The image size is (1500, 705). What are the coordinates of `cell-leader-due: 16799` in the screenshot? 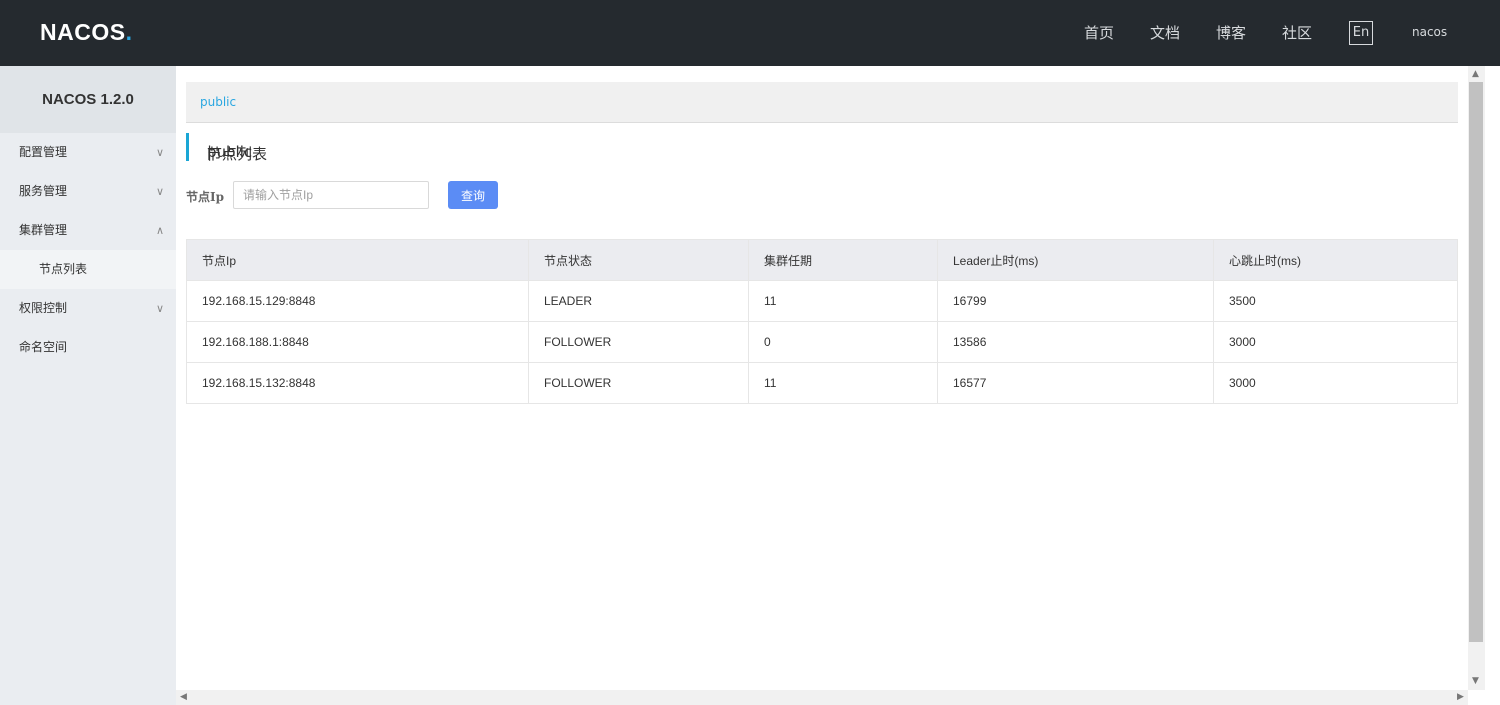 It's located at (1075, 301).